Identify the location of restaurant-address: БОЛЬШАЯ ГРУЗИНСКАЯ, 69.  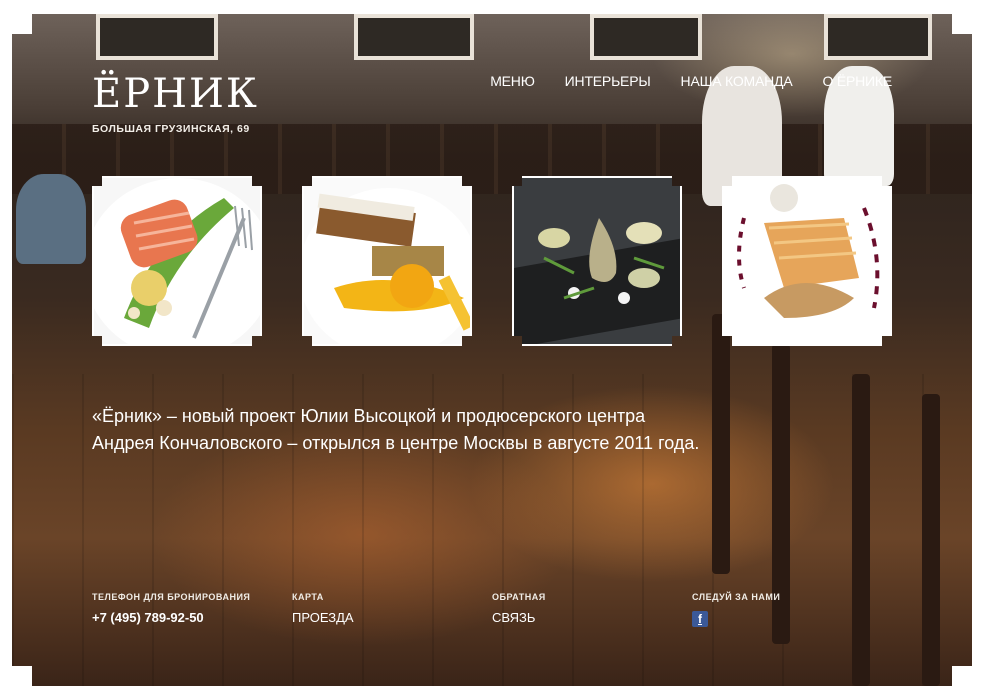
(171, 129).